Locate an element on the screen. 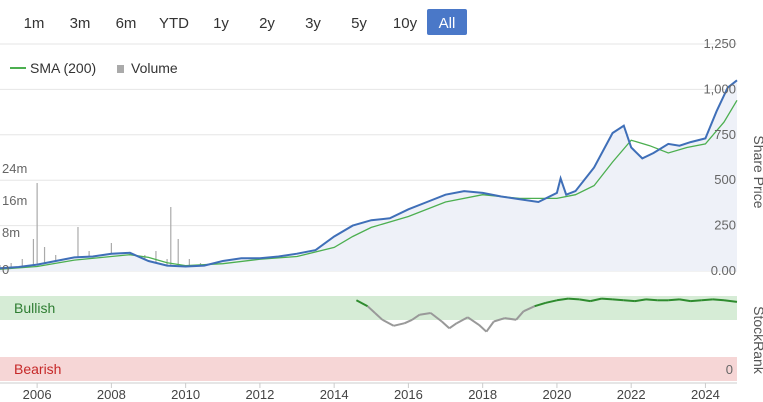  legend: SMA (200) Volume is located at coordinates (94, 68).